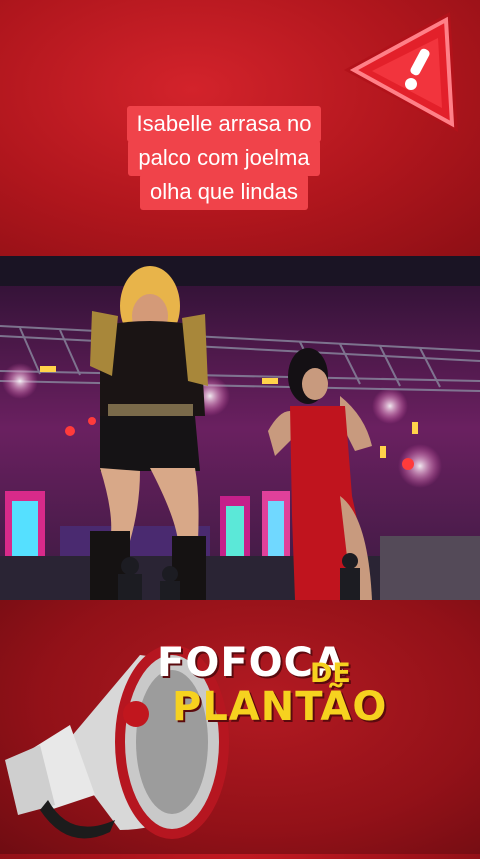 The width and height of the screenshot is (480, 859). I want to click on warning-icon, so click(403, 71).